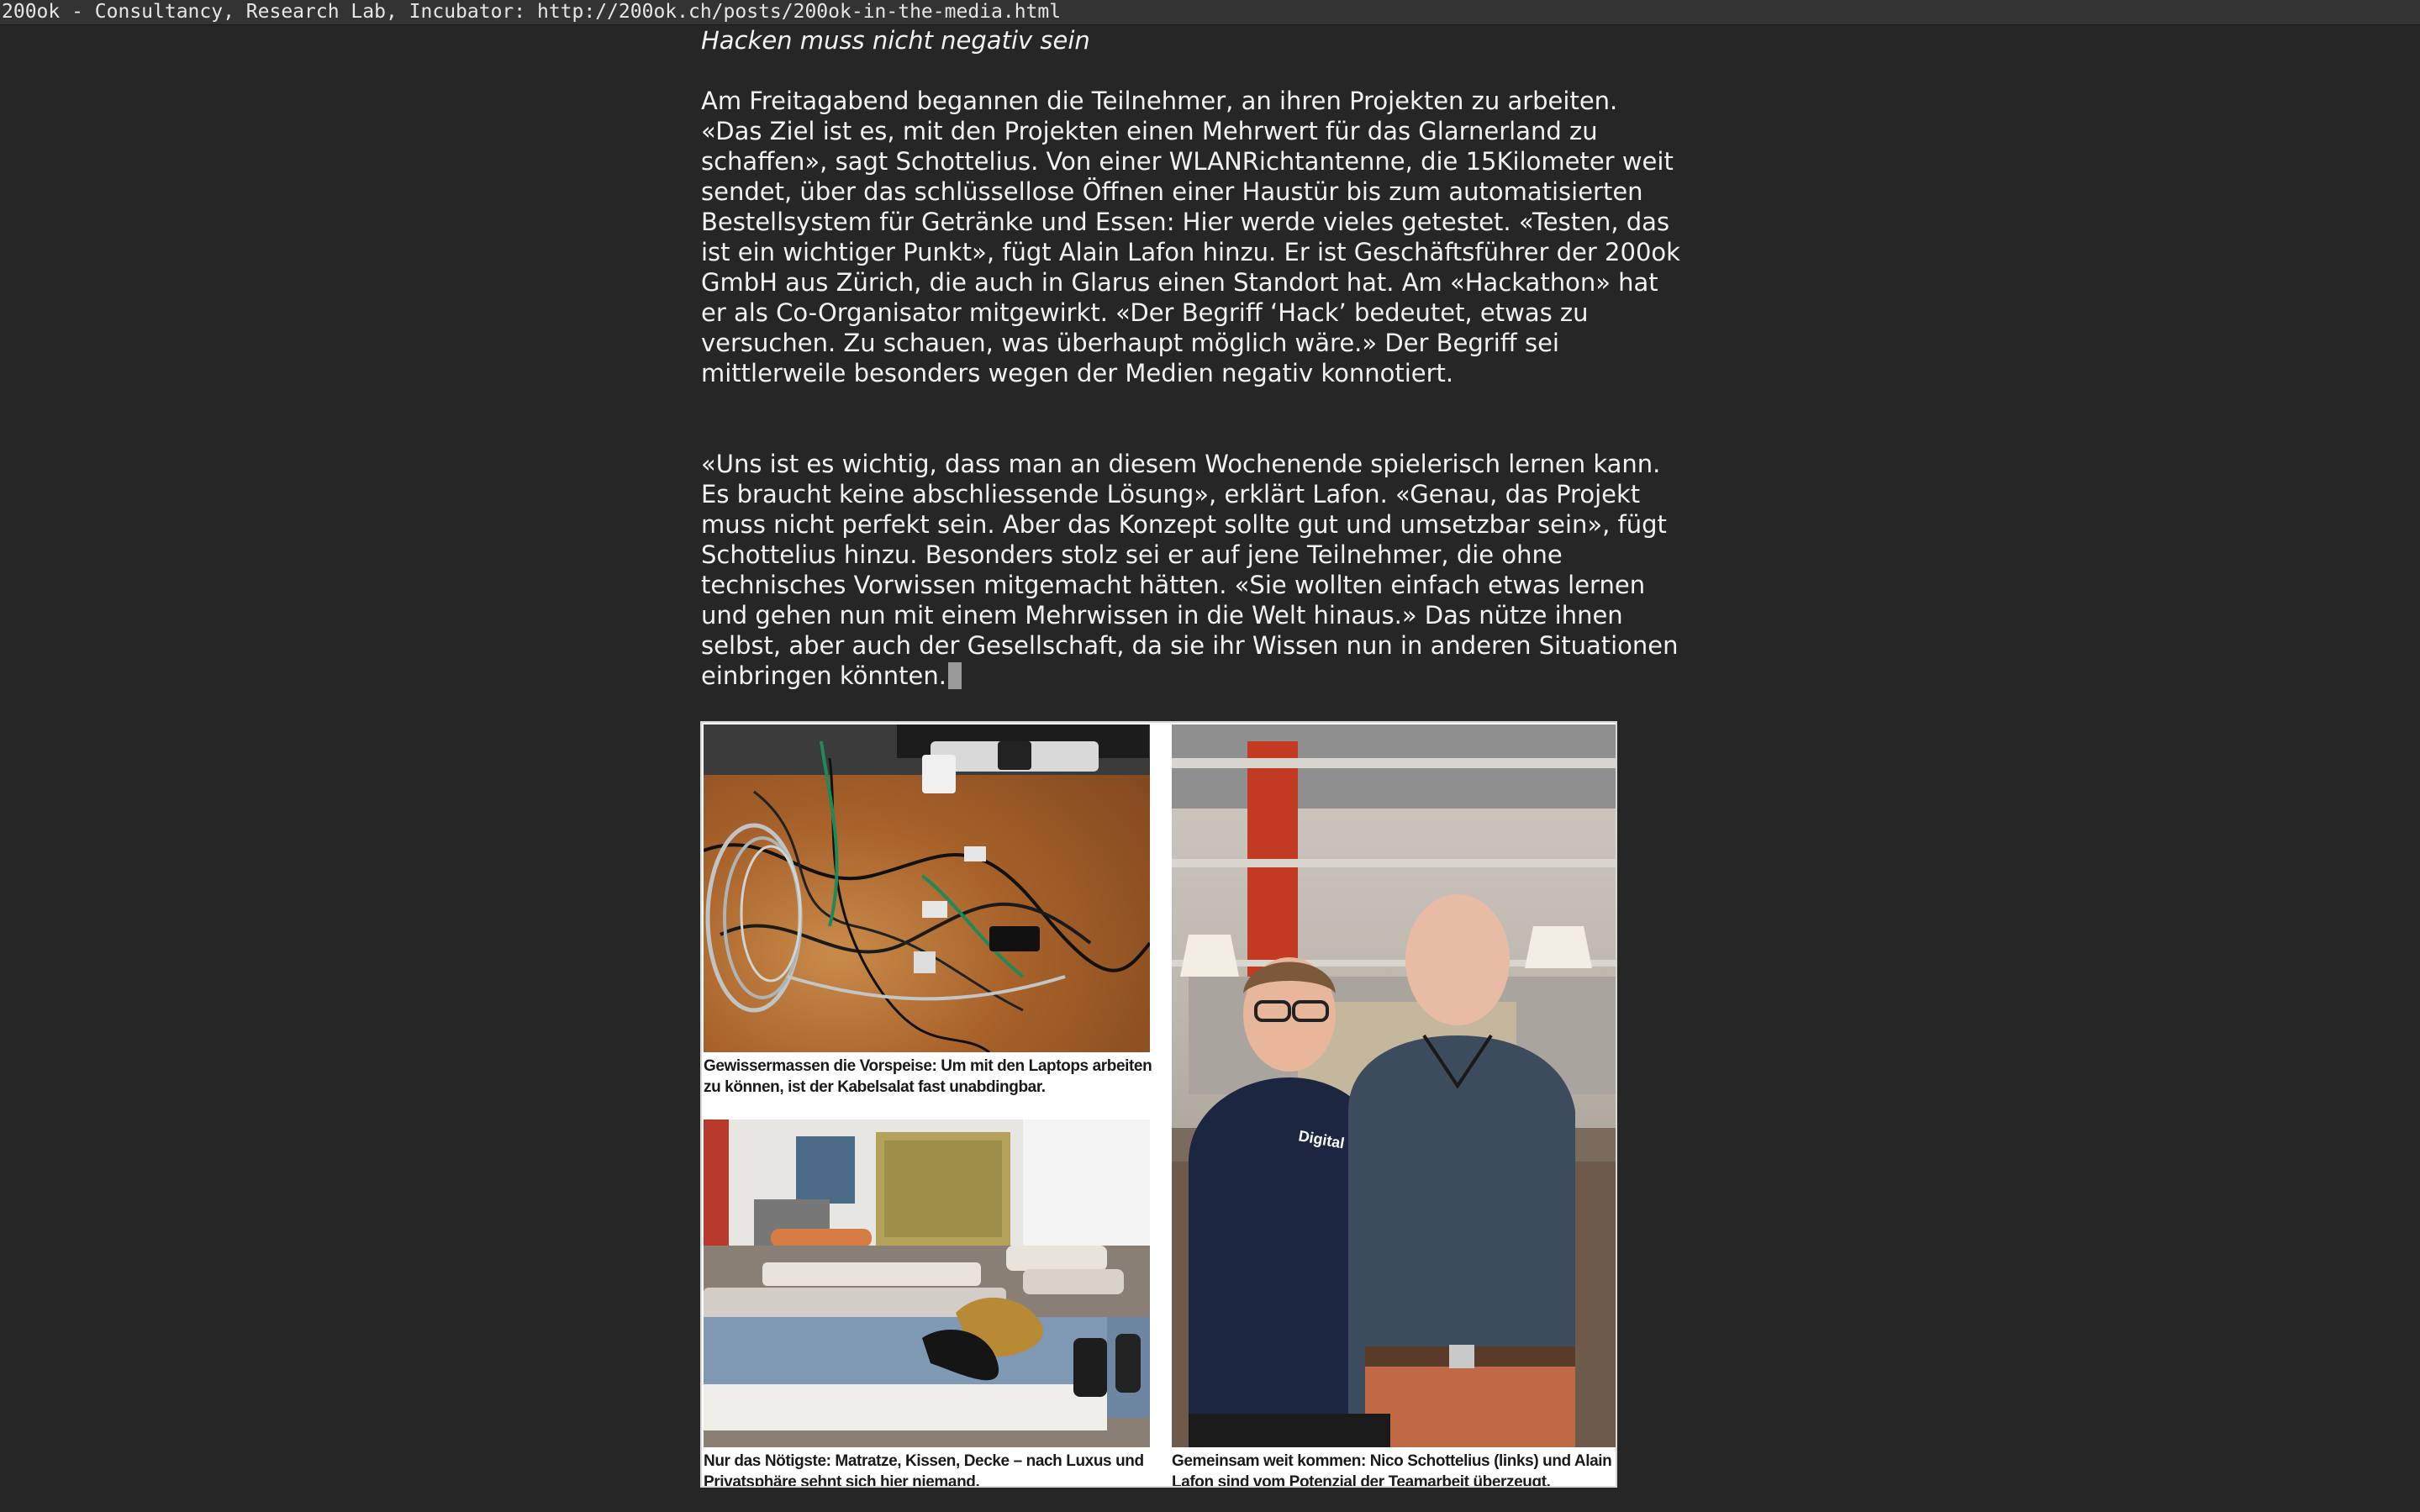 Image resolution: width=2420 pixels, height=1512 pixels. What do you see at coordinates (1394, 1085) in the screenshot?
I see `people-photo: Digital Glarus` at bounding box center [1394, 1085].